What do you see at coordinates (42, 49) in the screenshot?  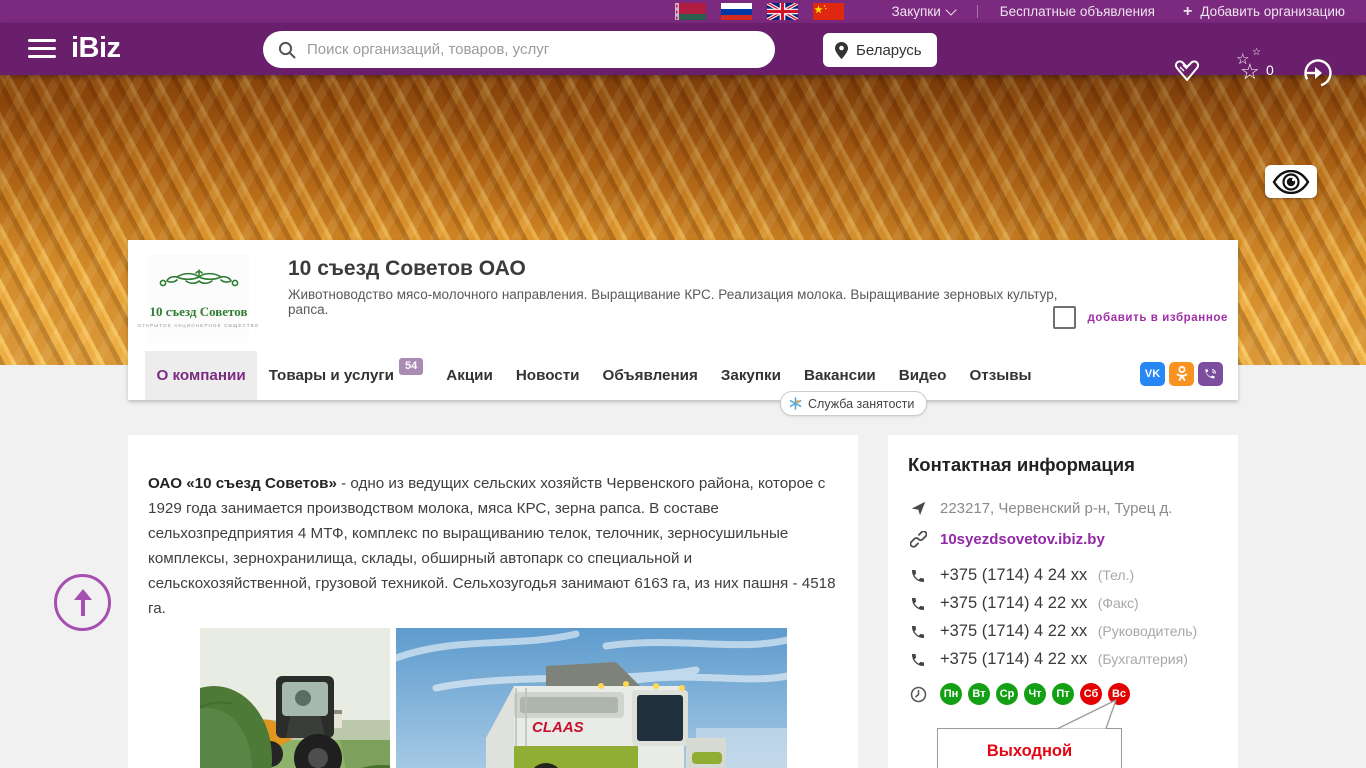 I see `menu-icon` at bounding box center [42, 49].